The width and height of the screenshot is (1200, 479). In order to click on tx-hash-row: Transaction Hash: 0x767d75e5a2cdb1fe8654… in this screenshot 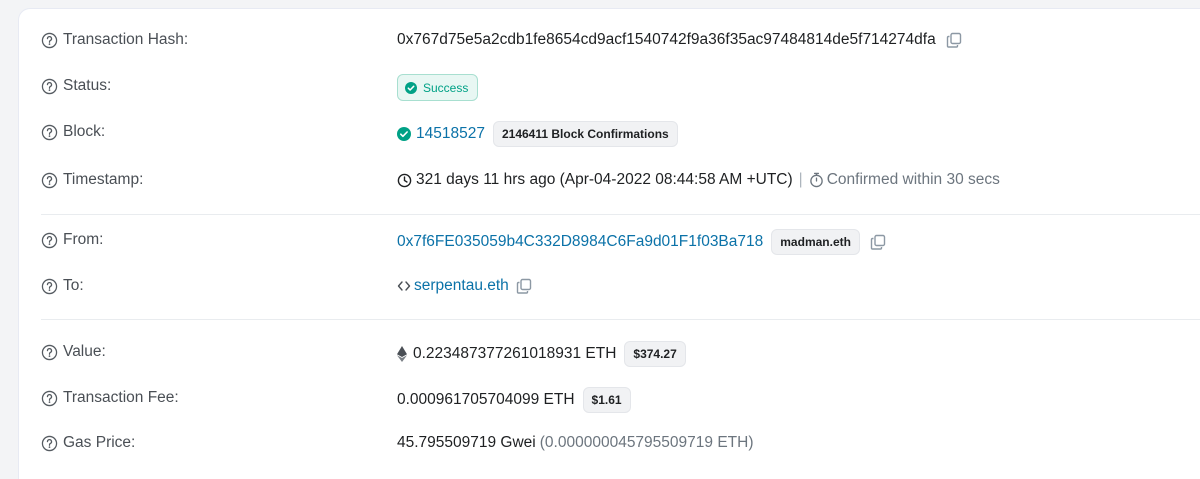, I will do `click(609, 40)`.